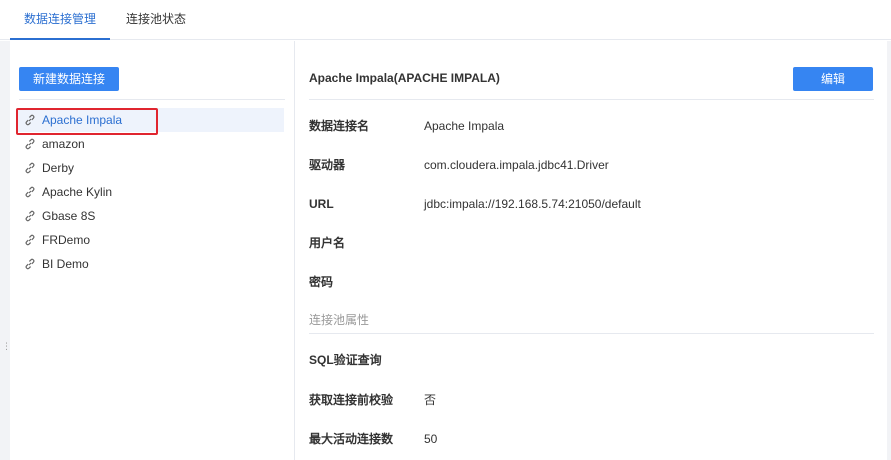  Describe the element at coordinates (589, 243) in the screenshot. I see `field-username: 用户名` at that location.